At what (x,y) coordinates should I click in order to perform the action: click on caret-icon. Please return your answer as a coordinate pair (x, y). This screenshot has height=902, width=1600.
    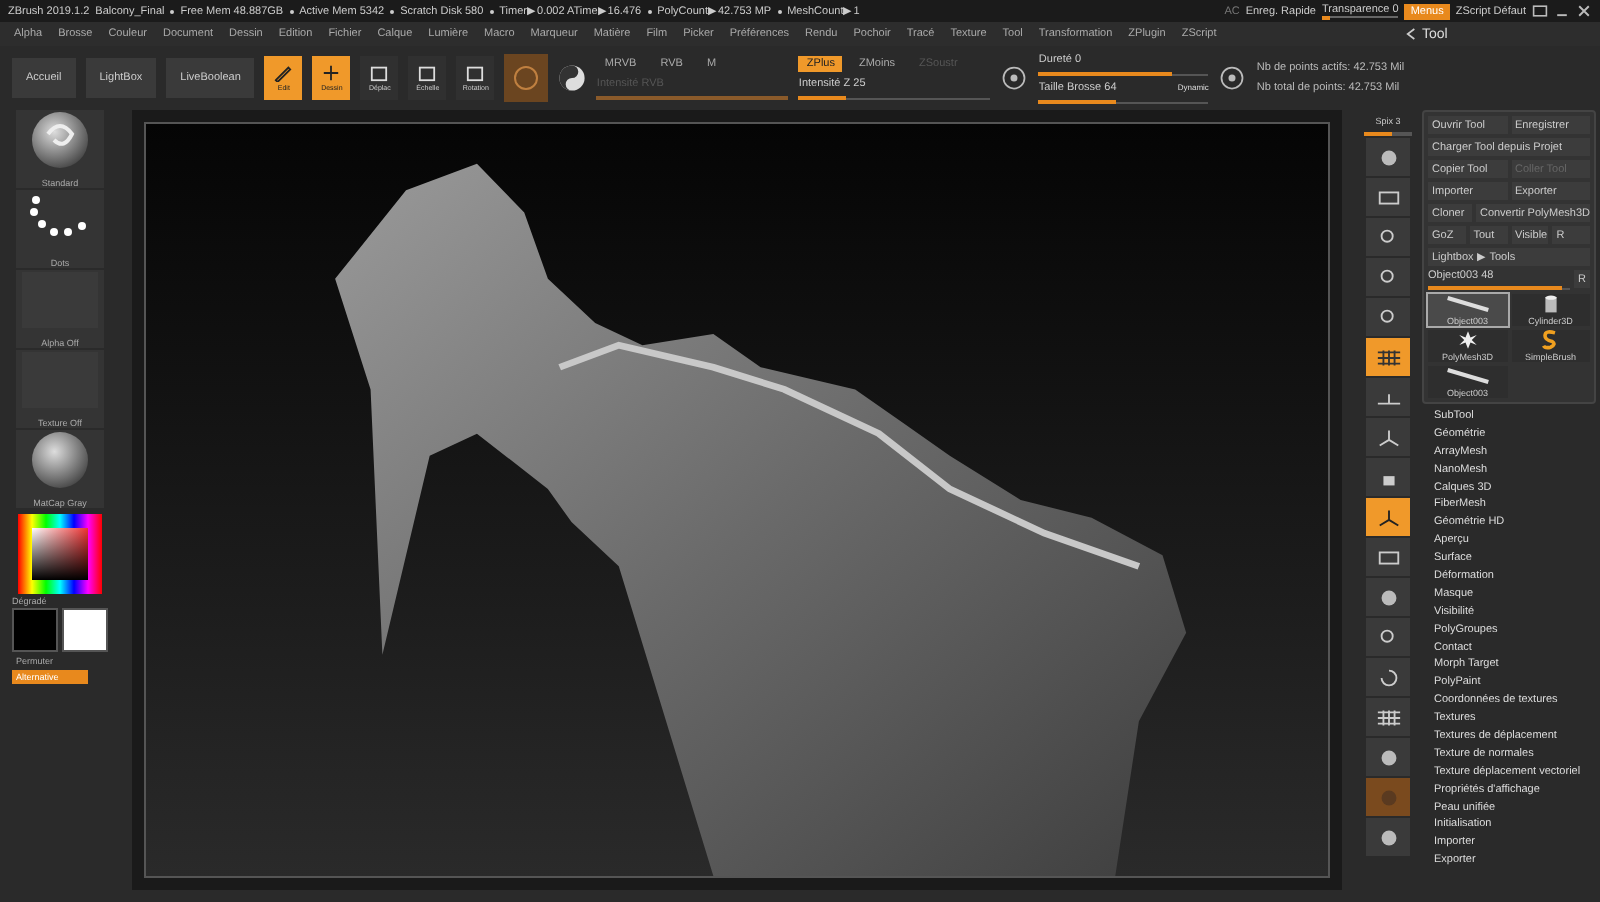
    Looking at the image, I should click on (1411, 34).